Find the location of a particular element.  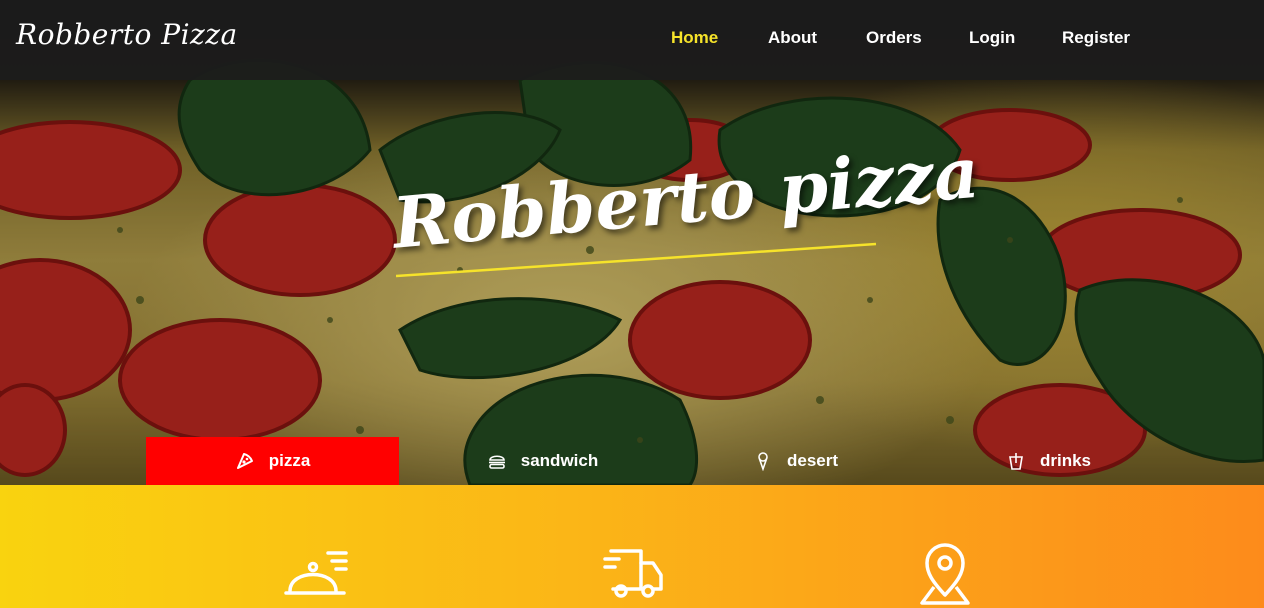

burger-icon is located at coordinates (496, 462).